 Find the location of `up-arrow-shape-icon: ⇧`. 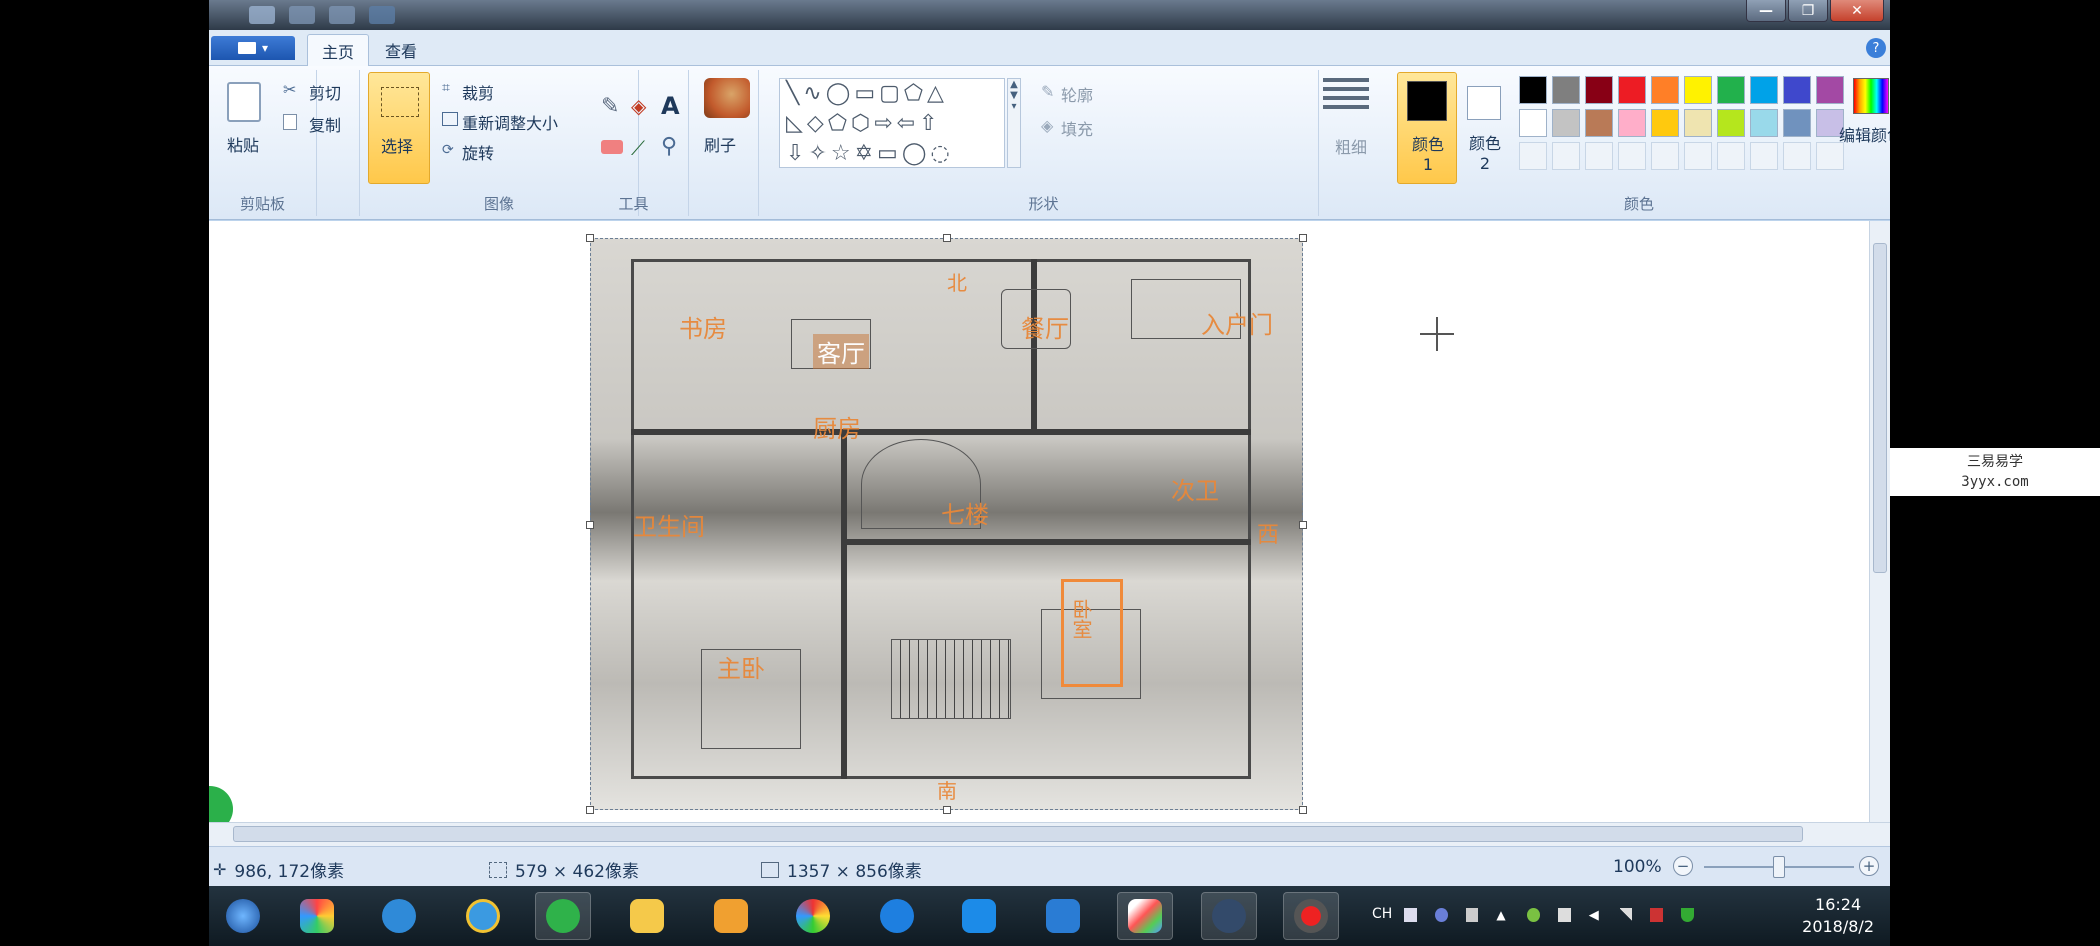

up-arrow-shape-icon: ⇧ is located at coordinates (930, 123).